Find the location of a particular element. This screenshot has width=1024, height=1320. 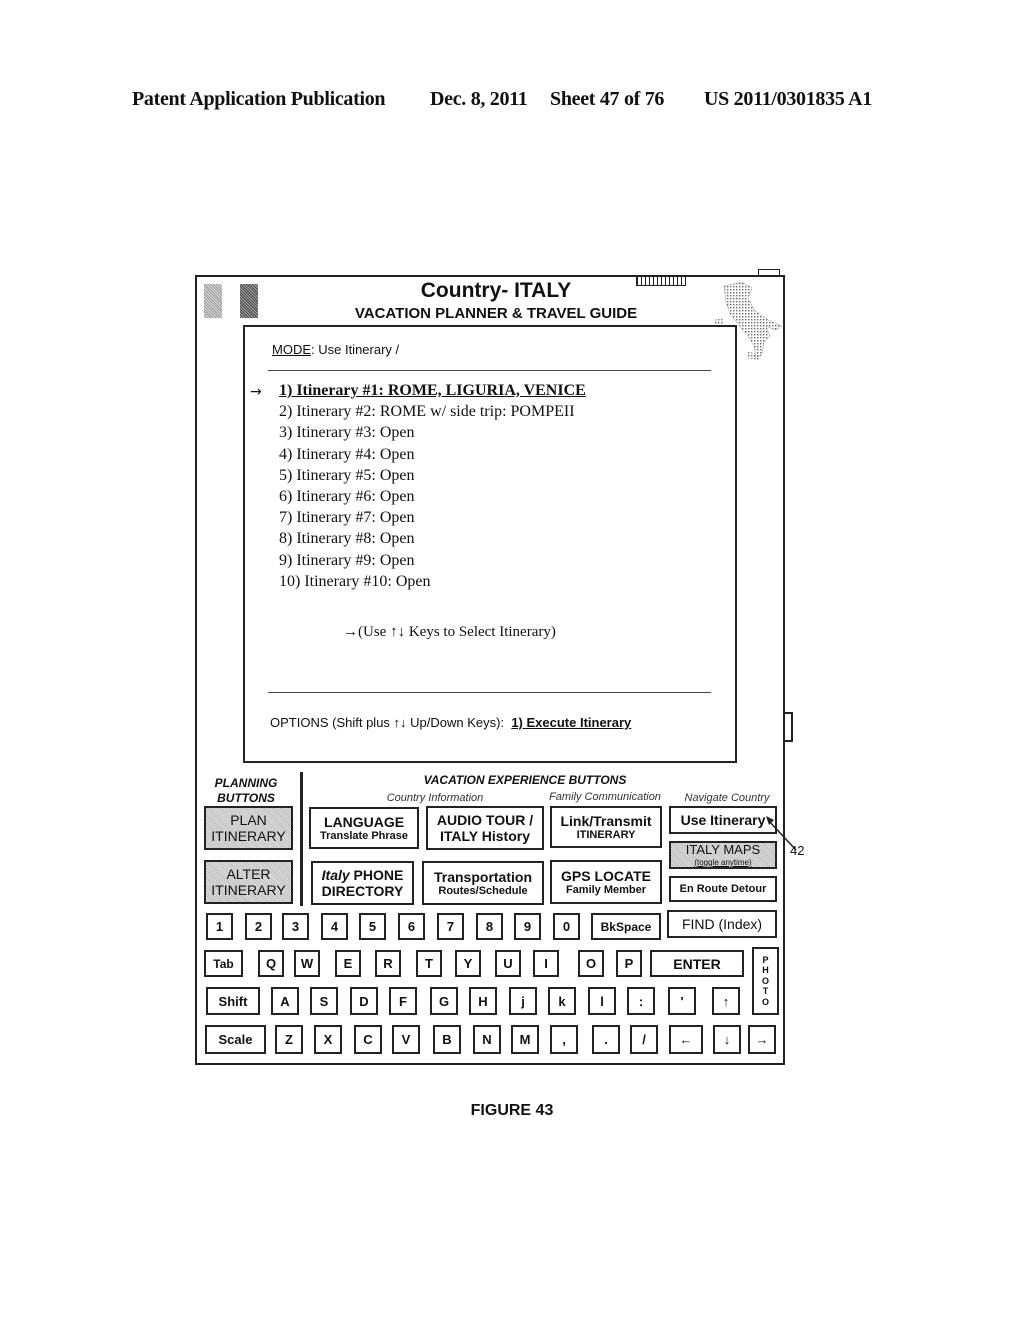

itinerary-item: 10) Itinerary #10: Open is located at coordinates (355, 582).